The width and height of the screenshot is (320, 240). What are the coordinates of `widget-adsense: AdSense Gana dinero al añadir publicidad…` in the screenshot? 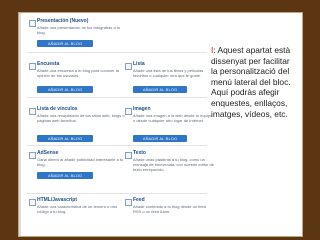 It's located at (79, 170).